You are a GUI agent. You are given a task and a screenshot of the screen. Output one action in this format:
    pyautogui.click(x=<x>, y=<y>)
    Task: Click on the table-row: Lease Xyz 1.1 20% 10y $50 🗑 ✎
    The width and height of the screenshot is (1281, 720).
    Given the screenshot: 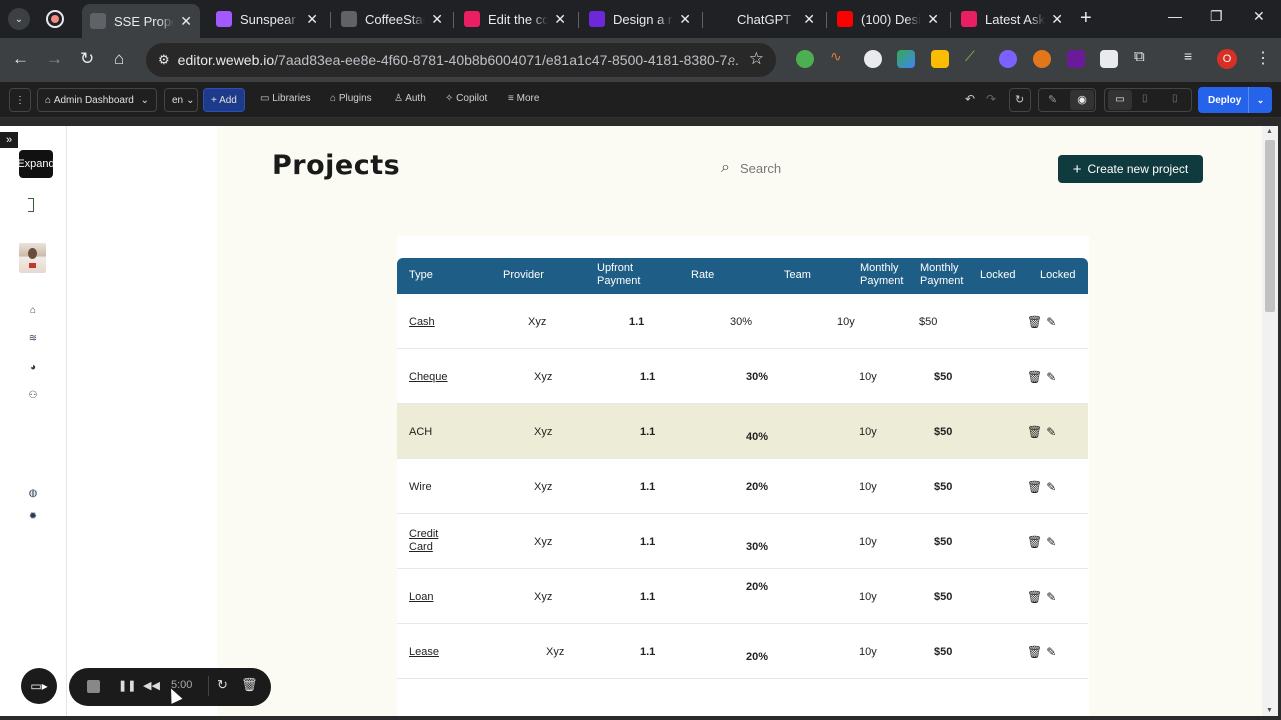 What is the action you would take?
    pyautogui.click(x=742, y=651)
    